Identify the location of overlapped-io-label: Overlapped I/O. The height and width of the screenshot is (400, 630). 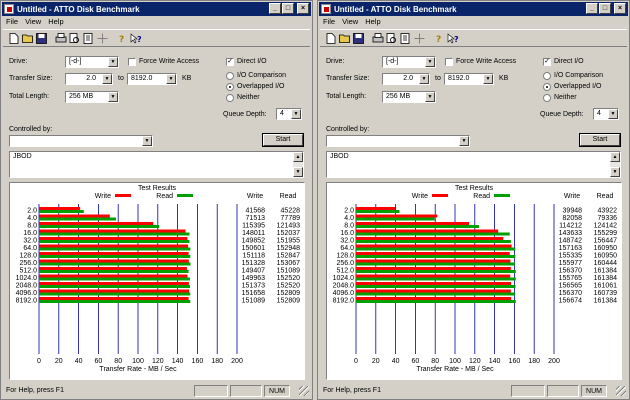
(578, 86).